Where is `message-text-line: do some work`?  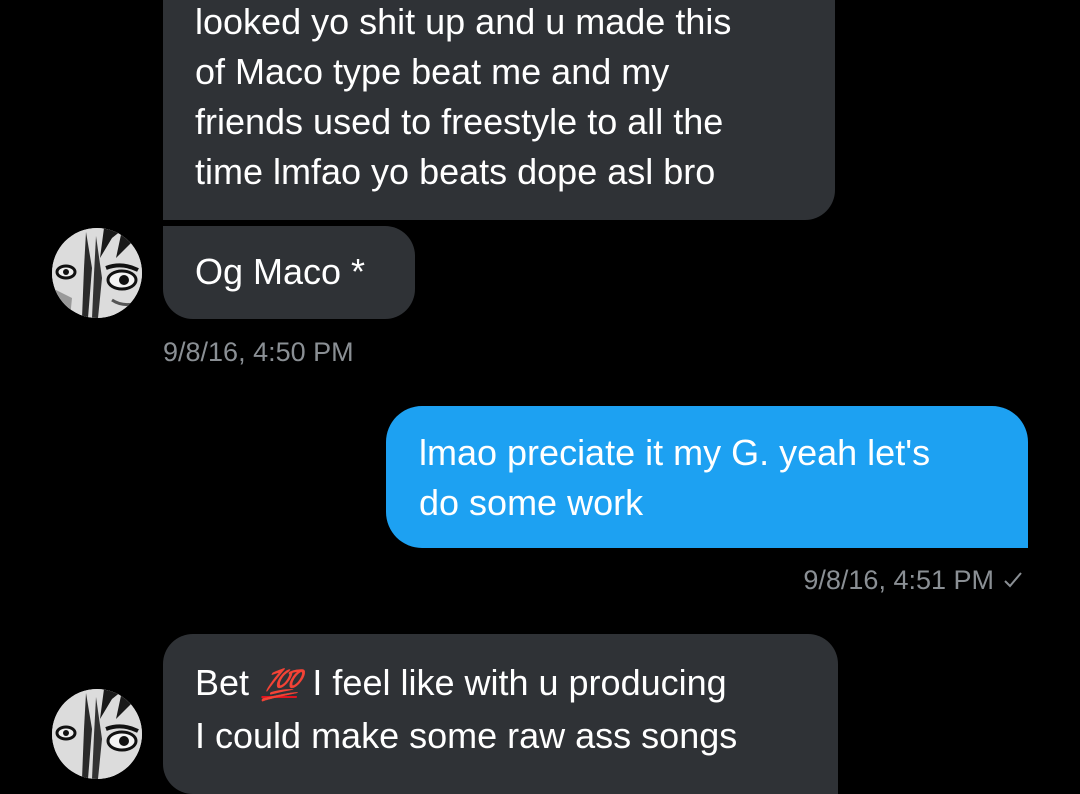
message-text-line: do some work is located at coordinates (531, 502).